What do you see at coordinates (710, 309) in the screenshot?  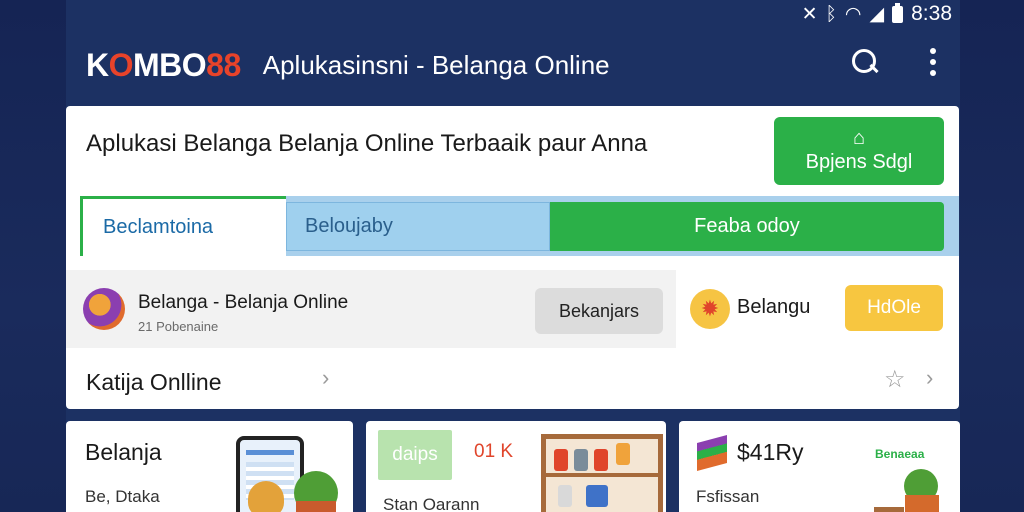 I see `sun-icon: ✹` at bounding box center [710, 309].